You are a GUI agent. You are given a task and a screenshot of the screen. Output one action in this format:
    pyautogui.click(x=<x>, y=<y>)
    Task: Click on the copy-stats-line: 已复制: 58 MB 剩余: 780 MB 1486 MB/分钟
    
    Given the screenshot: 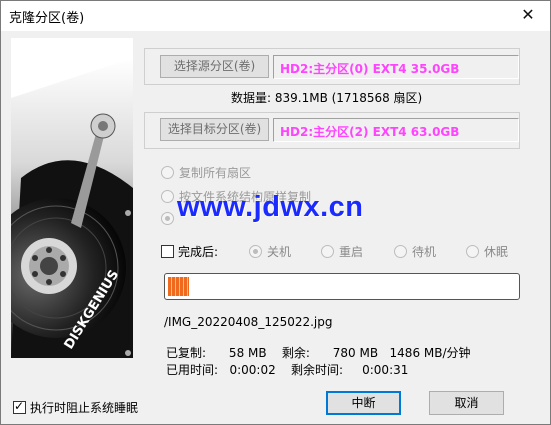 What is the action you would take?
    pyautogui.click(x=318, y=353)
    